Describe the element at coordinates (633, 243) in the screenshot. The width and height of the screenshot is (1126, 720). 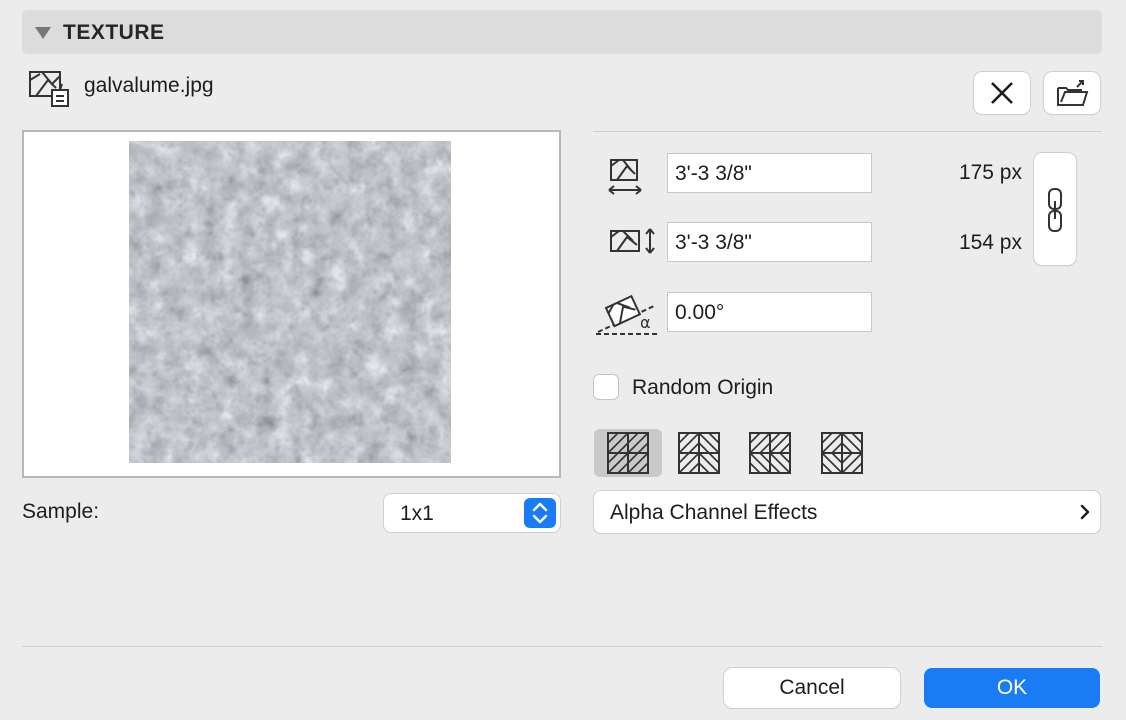
I see `texture-height-icon` at that location.